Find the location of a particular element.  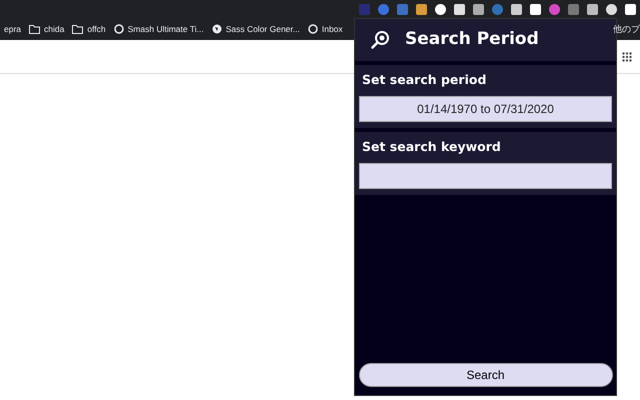

input-field is located at coordinates (485, 175).